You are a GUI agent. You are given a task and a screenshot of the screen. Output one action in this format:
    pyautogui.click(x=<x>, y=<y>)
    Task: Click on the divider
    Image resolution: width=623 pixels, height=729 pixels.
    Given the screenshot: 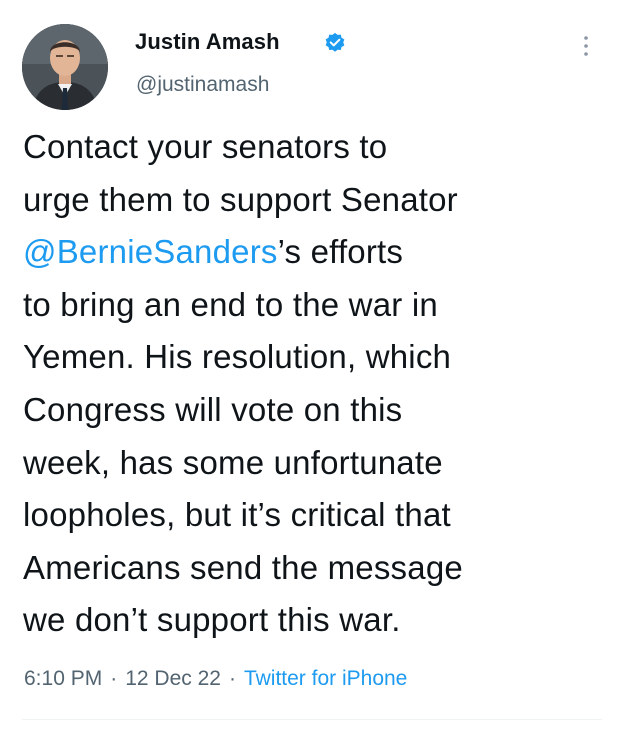 What is the action you would take?
    pyautogui.click(x=312, y=719)
    